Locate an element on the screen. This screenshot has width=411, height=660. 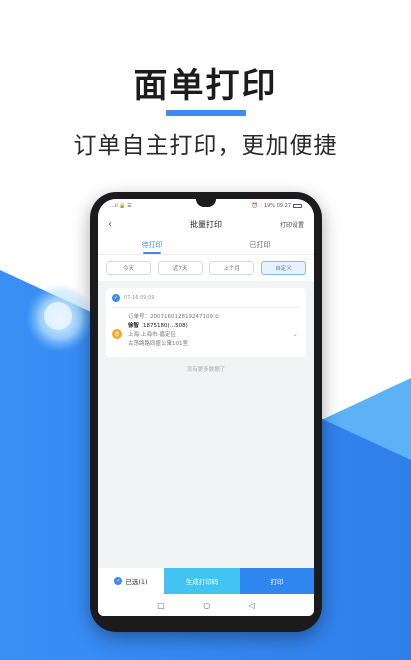
print-status-tabs: 待打印 已打印 is located at coordinates (206, 245).